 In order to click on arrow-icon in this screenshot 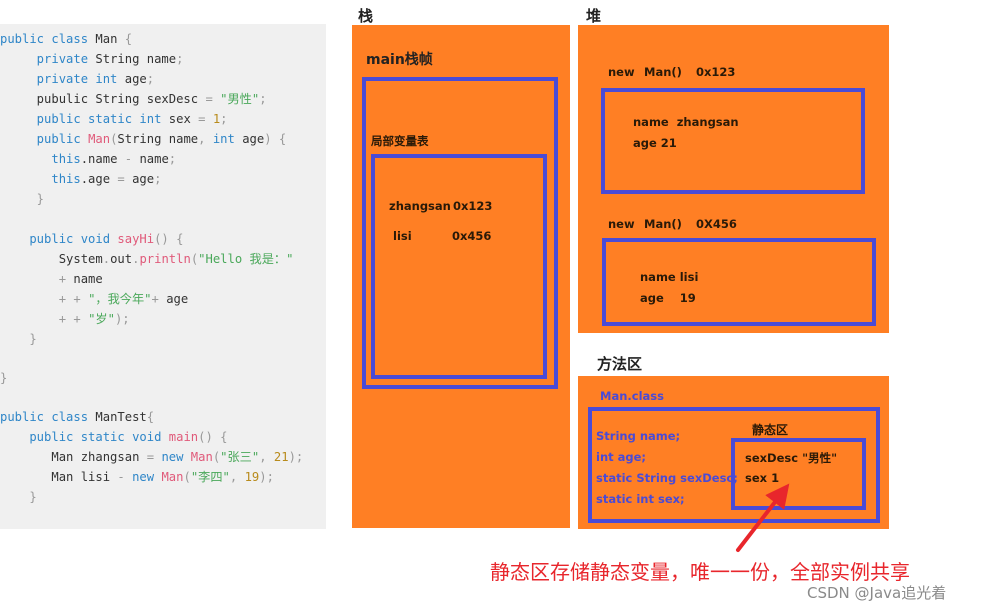, I will do `click(763, 517)`.